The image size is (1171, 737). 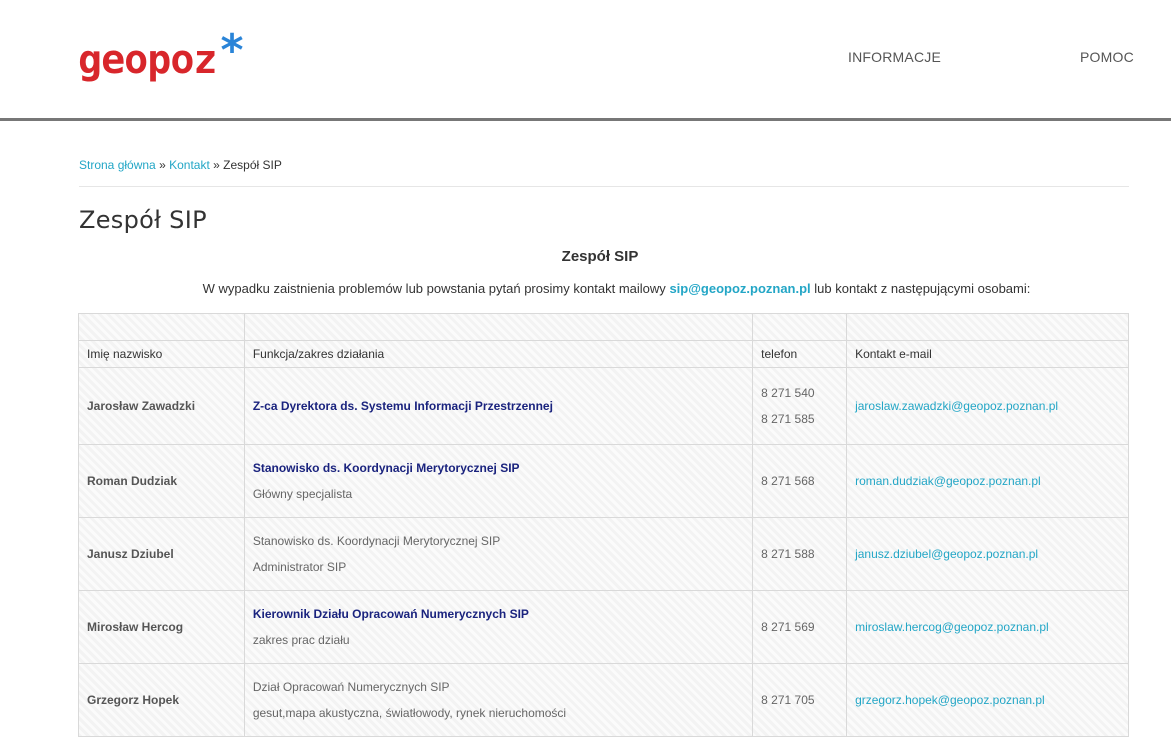 What do you see at coordinates (302, 494) in the screenshot?
I see `function-detail: Główny specjalista` at bounding box center [302, 494].